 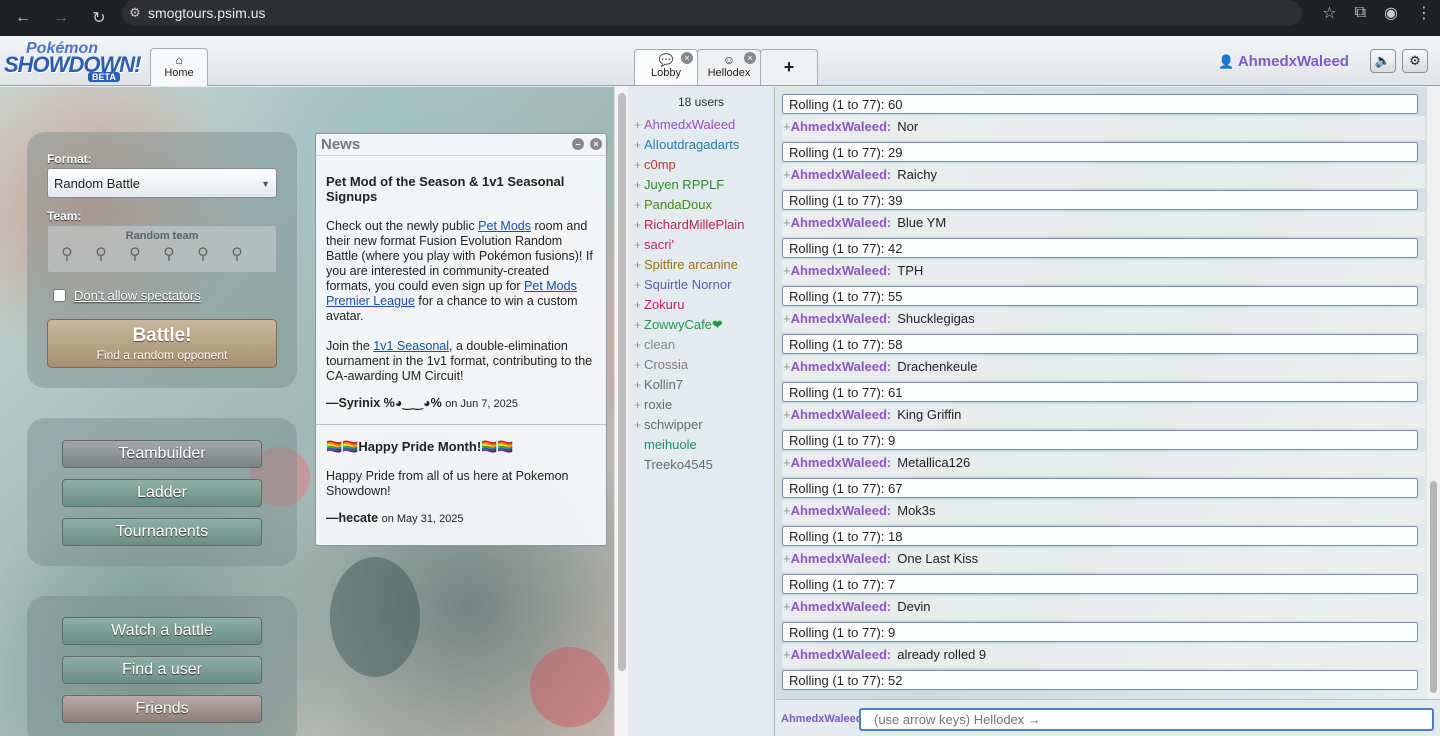 I want to click on chat-text: Raichy, so click(x=917, y=174).